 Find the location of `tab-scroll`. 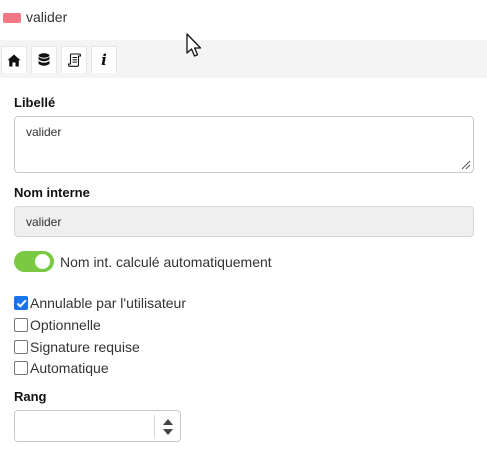

tab-scroll is located at coordinates (74, 59).